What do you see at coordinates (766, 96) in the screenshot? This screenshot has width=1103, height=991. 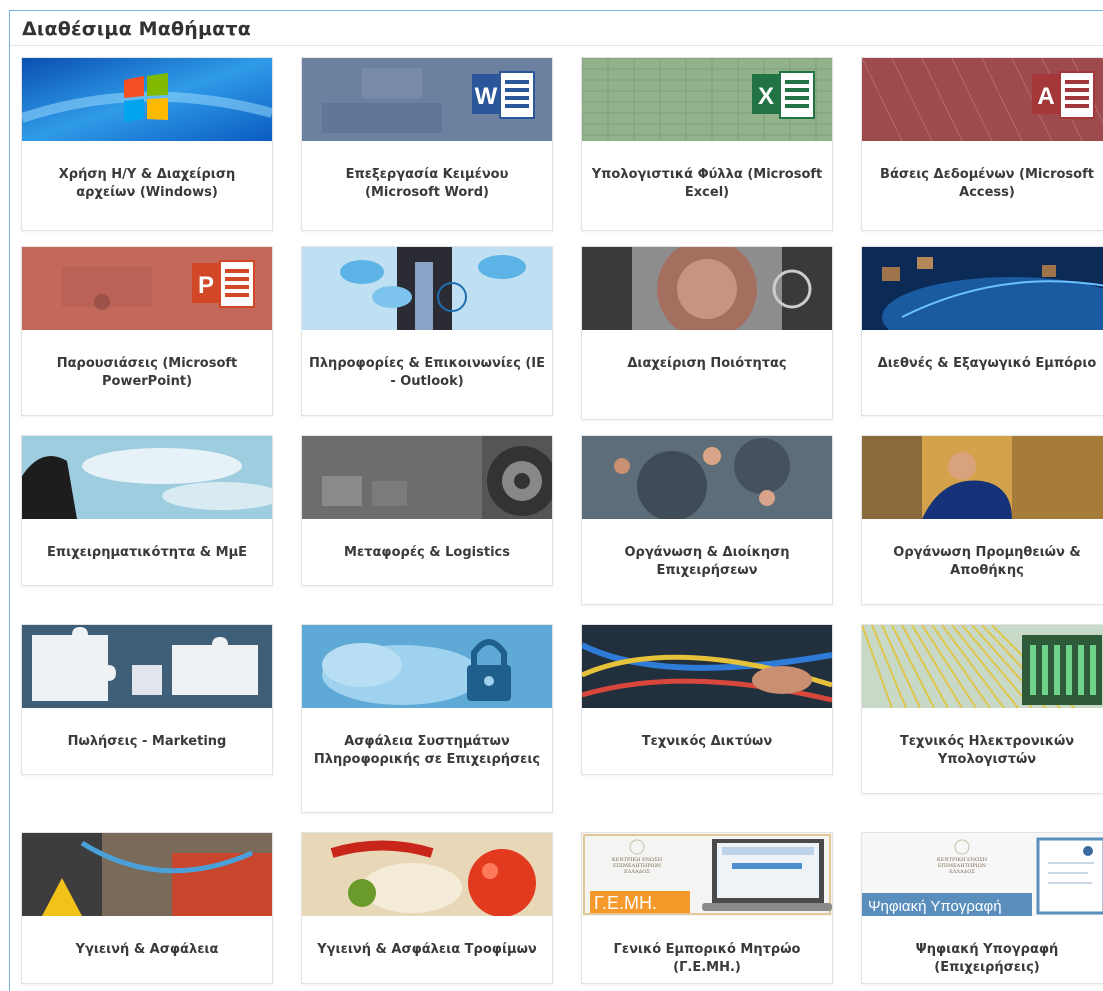 I see `svg-text: X` at bounding box center [766, 96].